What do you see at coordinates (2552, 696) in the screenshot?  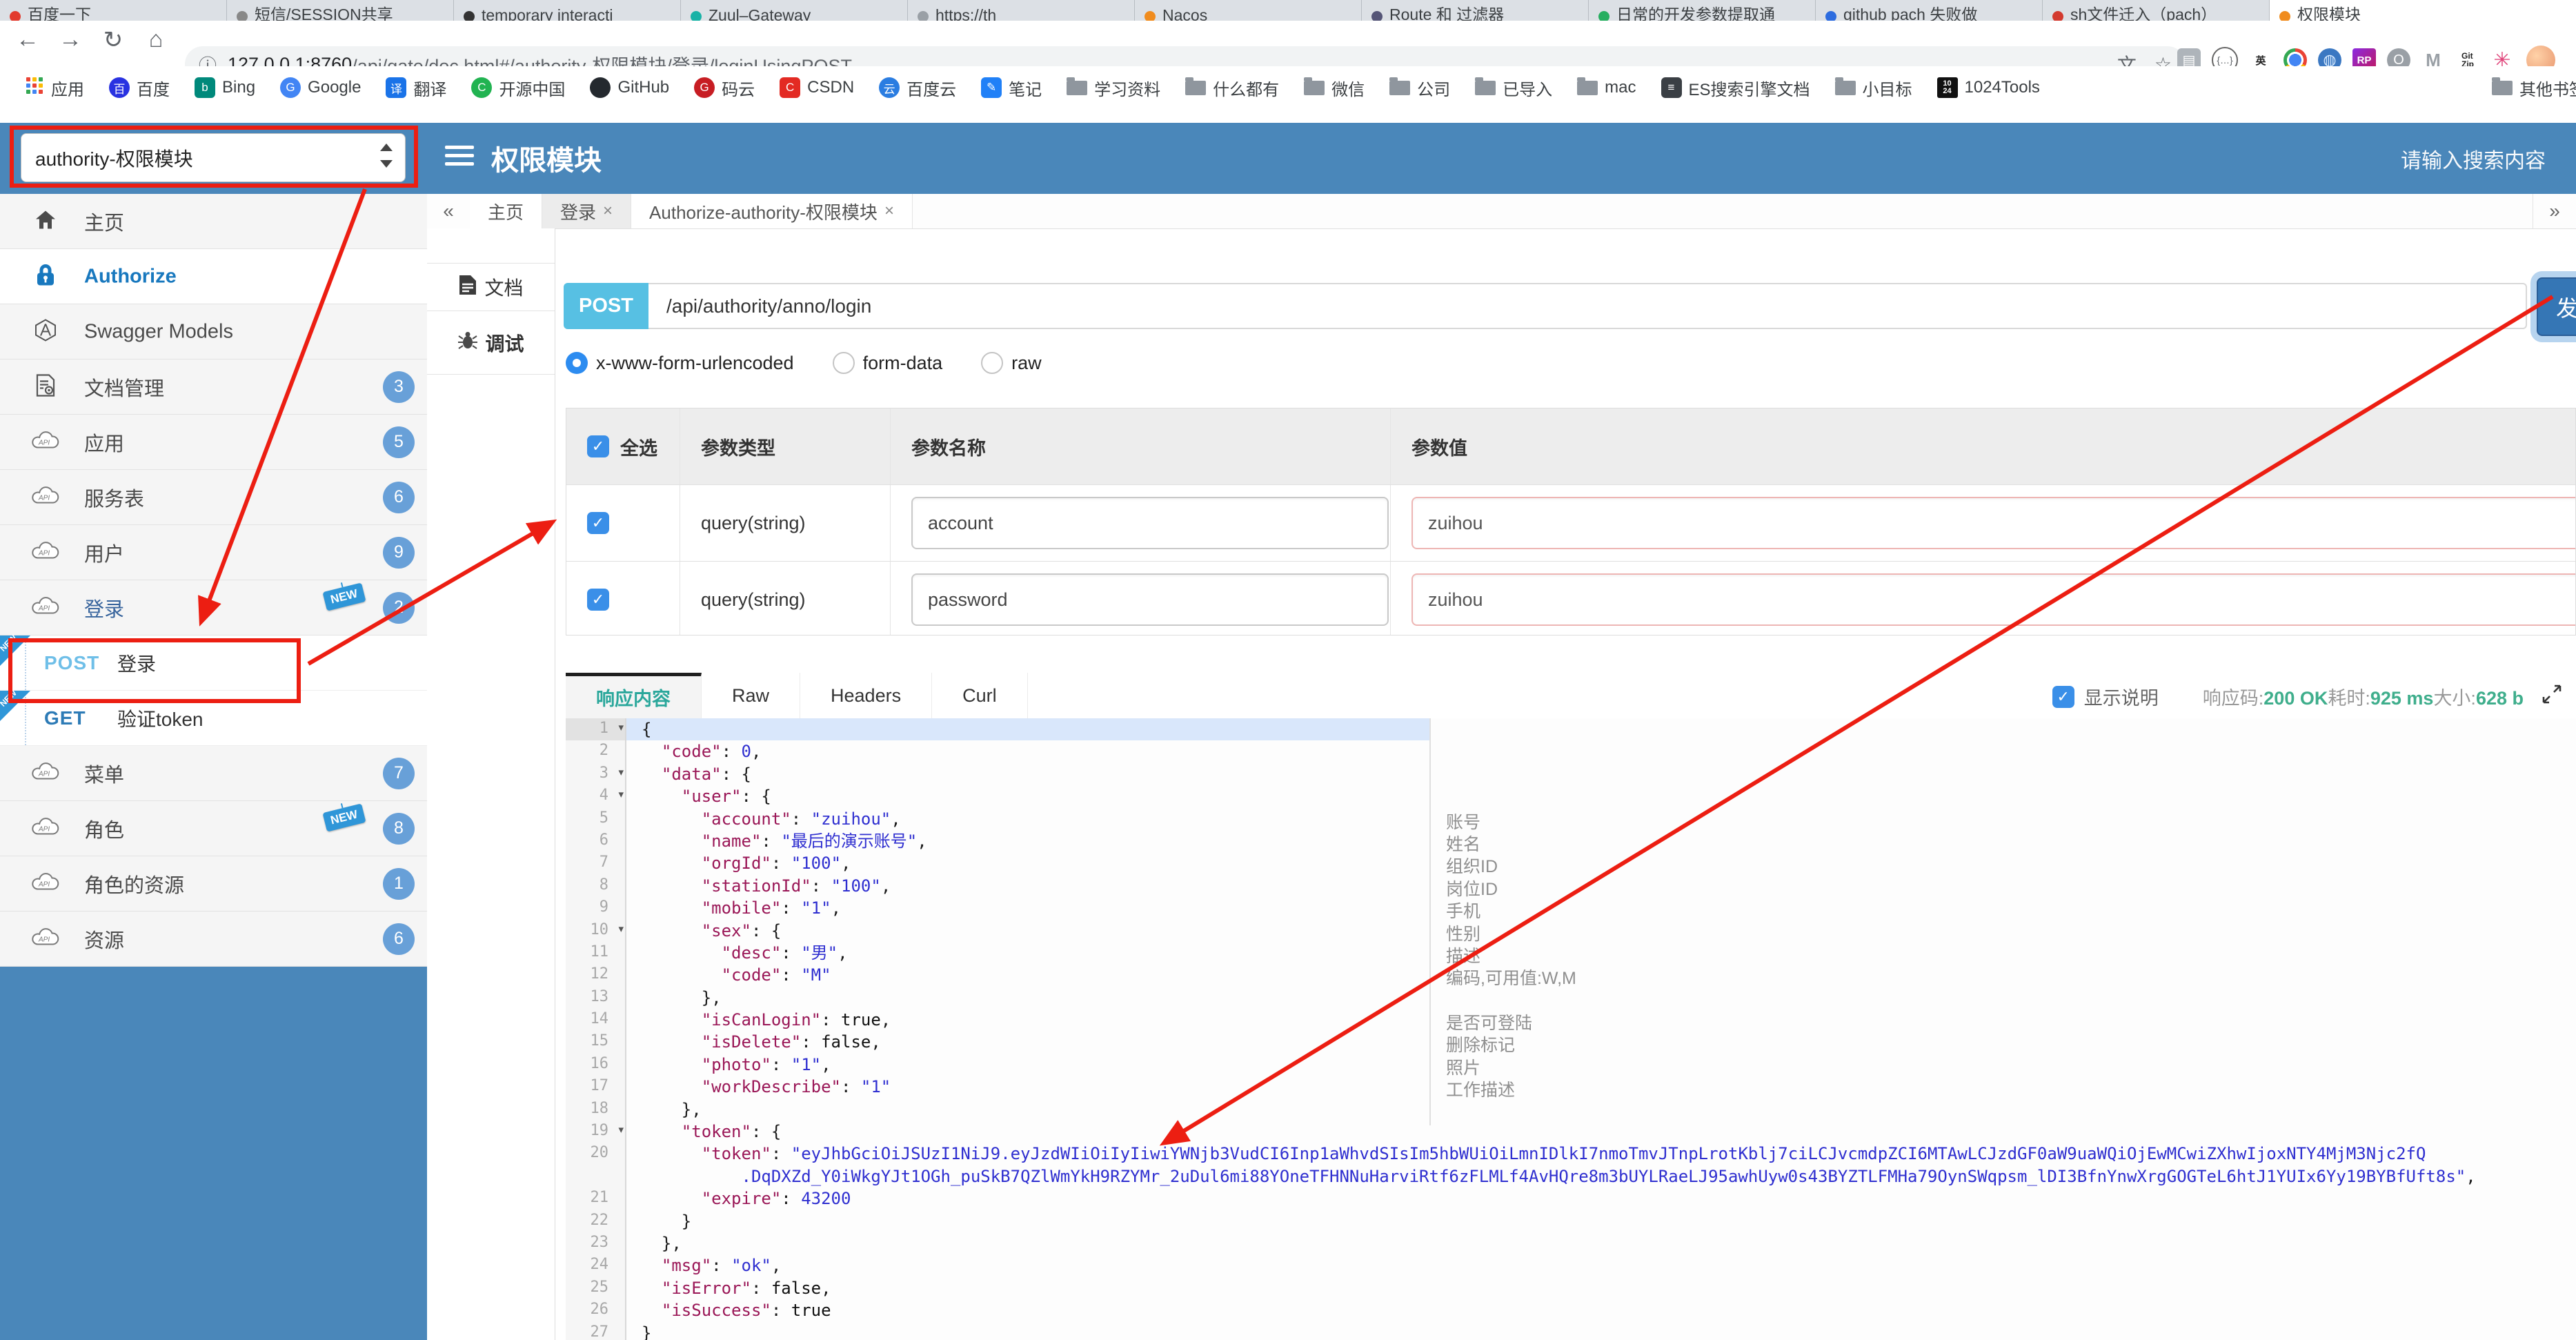 I see `fullscreen-icon` at bounding box center [2552, 696].